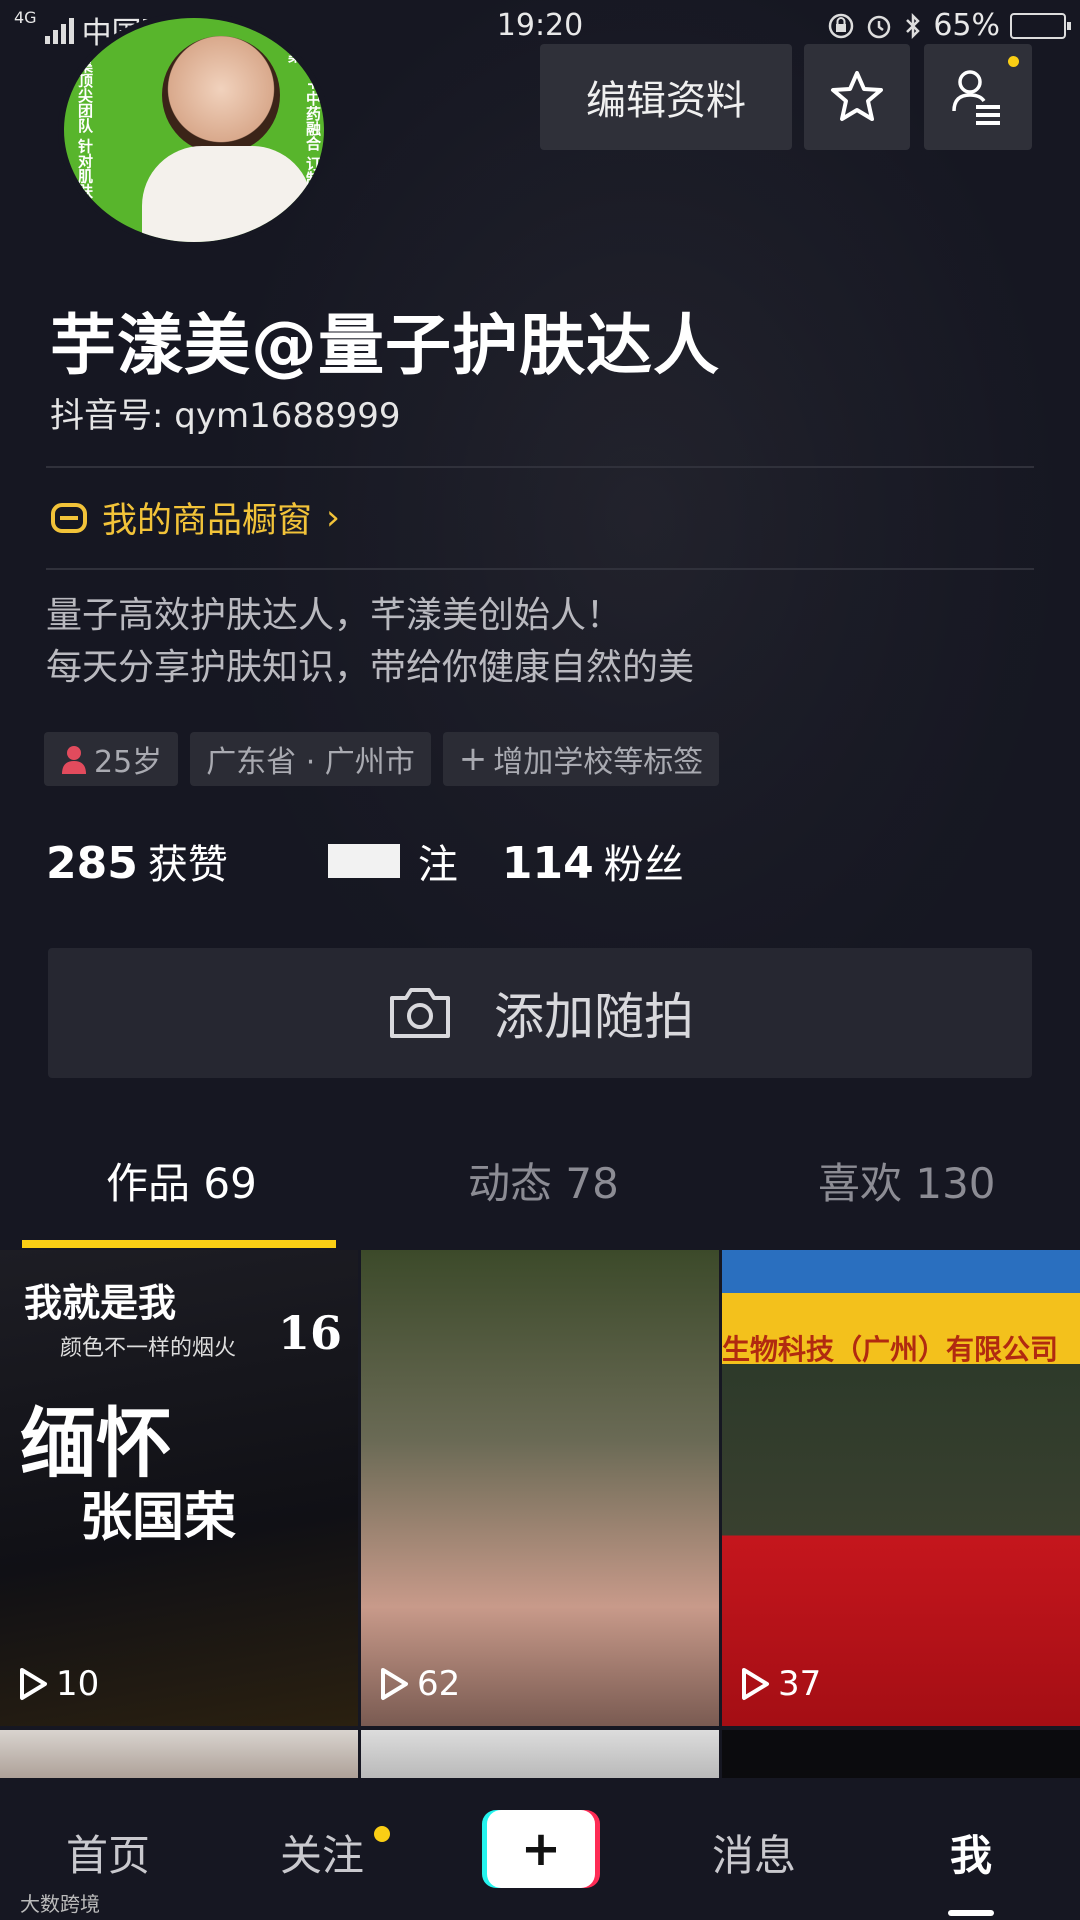 Image resolution: width=1080 pixels, height=1920 pixels. What do you see at coordinates (385, 345) in the screenshot?
I see `nickname: 芋漾美@量子护肤达人` at bounding box center [385, 345].